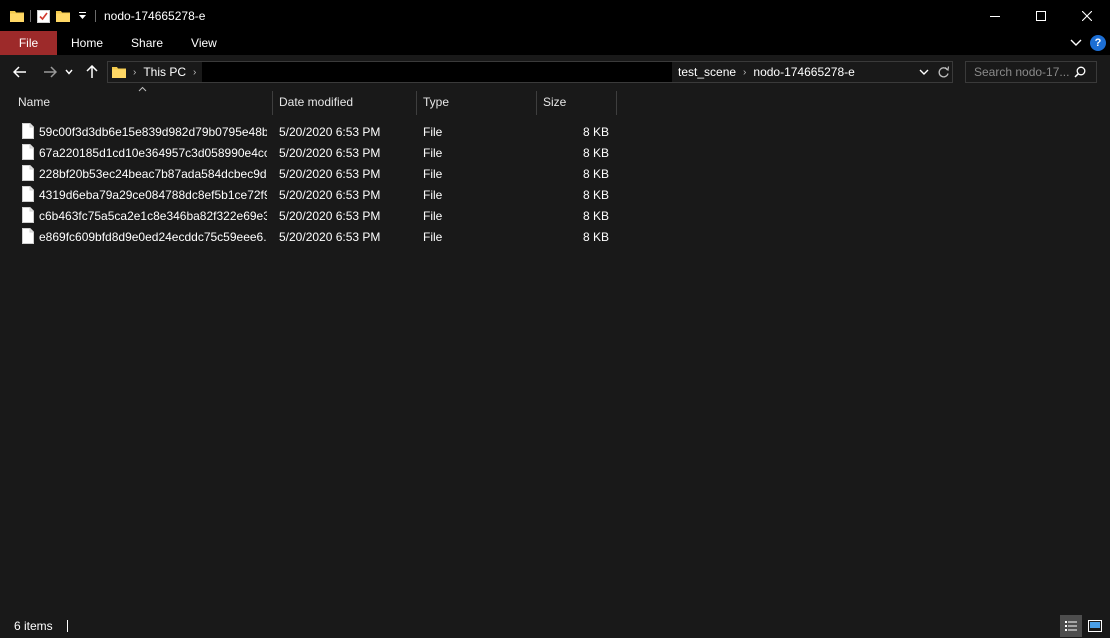  What do you see at coordinates (943, 72) in the screenshot?
I see `refresh-icon` at bounding box center [943, 72].